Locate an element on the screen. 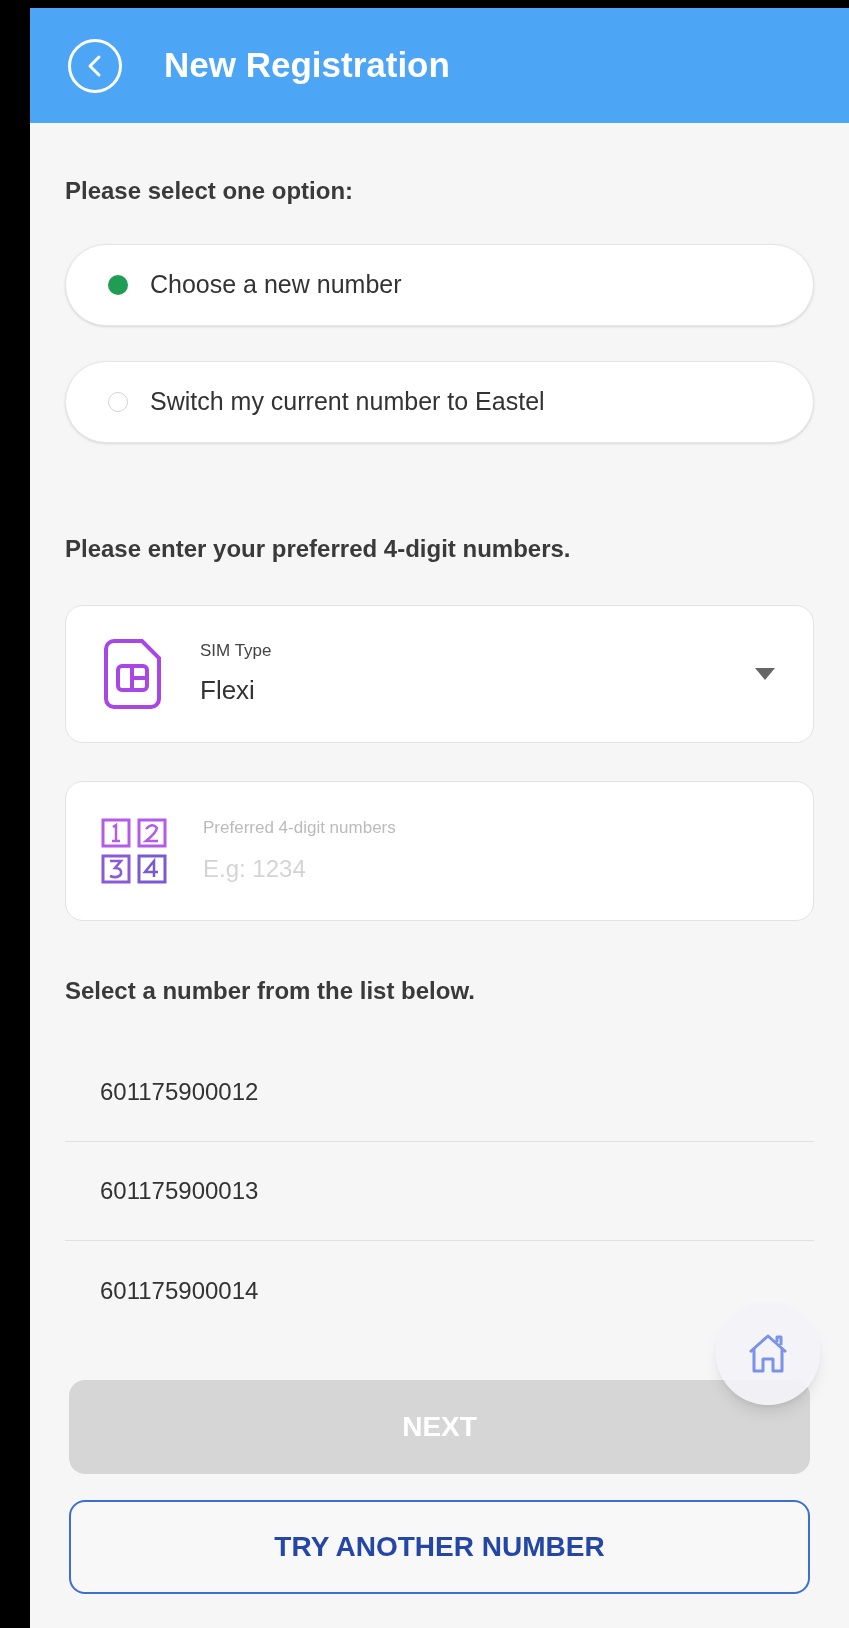  sim-type-select: SIM Type Flexi is located at coordinates (439, 674).